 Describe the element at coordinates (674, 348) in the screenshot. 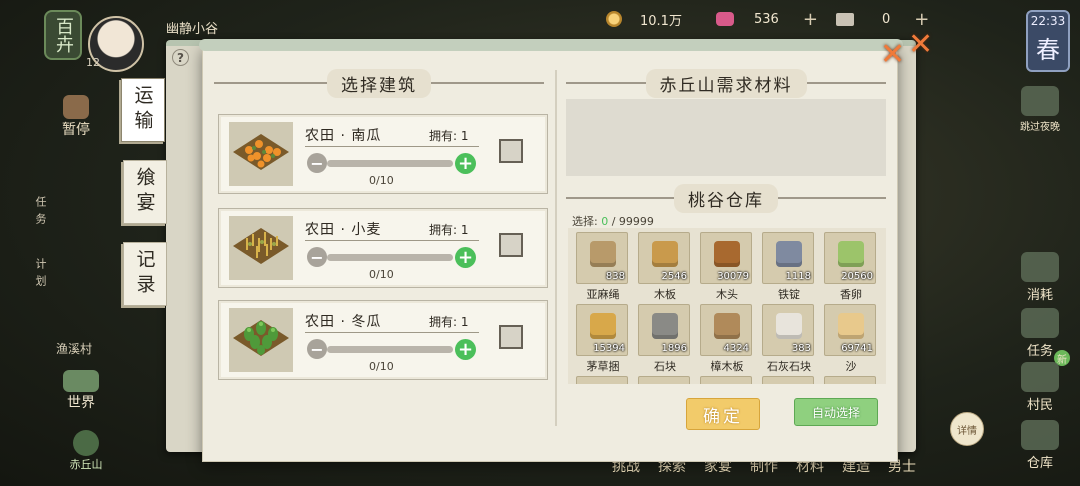

I see `material-quantity: 1896` at that location.